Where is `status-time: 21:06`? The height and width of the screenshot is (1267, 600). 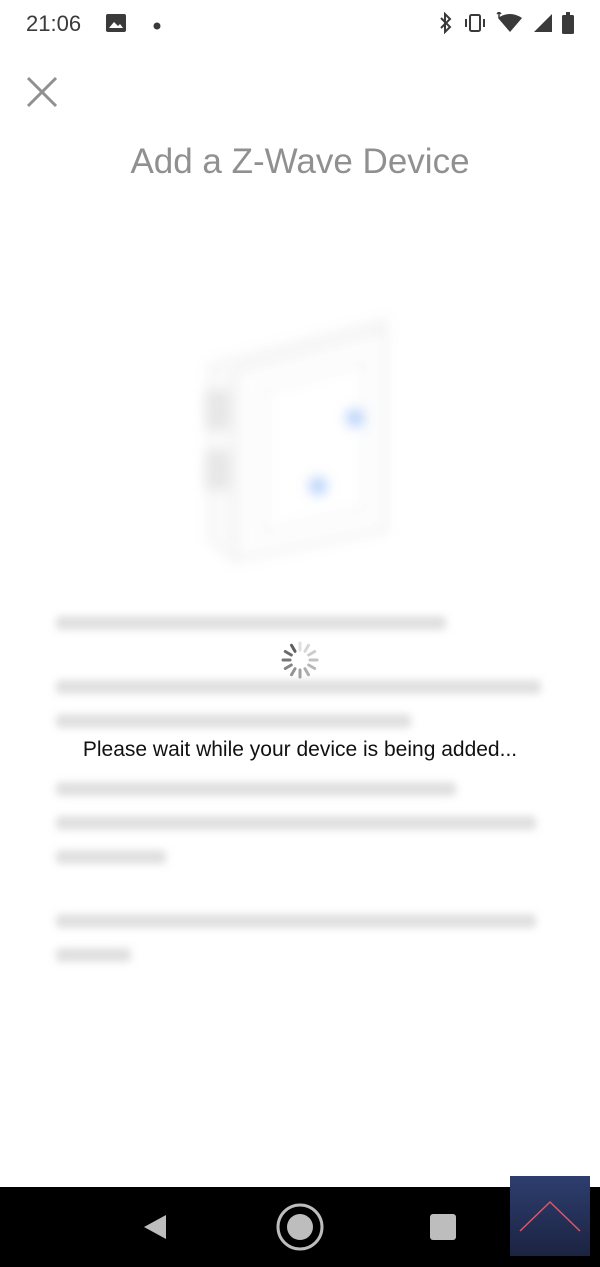
status-time: 21:06 is located at coordinates (54, 23).